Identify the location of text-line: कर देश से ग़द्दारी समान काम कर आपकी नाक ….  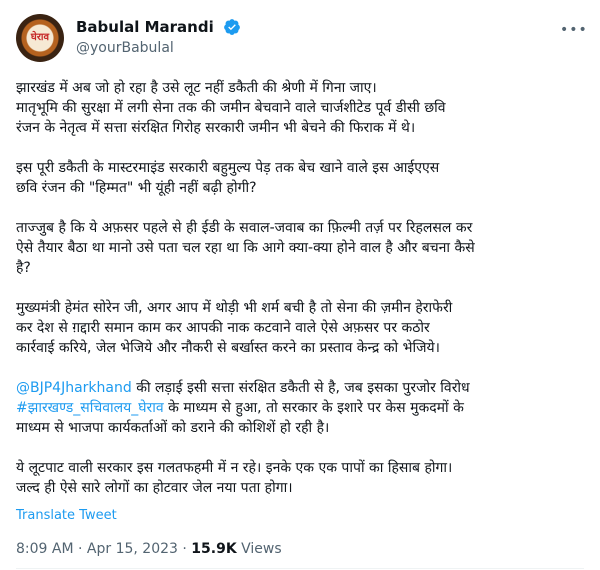
(223, 328).